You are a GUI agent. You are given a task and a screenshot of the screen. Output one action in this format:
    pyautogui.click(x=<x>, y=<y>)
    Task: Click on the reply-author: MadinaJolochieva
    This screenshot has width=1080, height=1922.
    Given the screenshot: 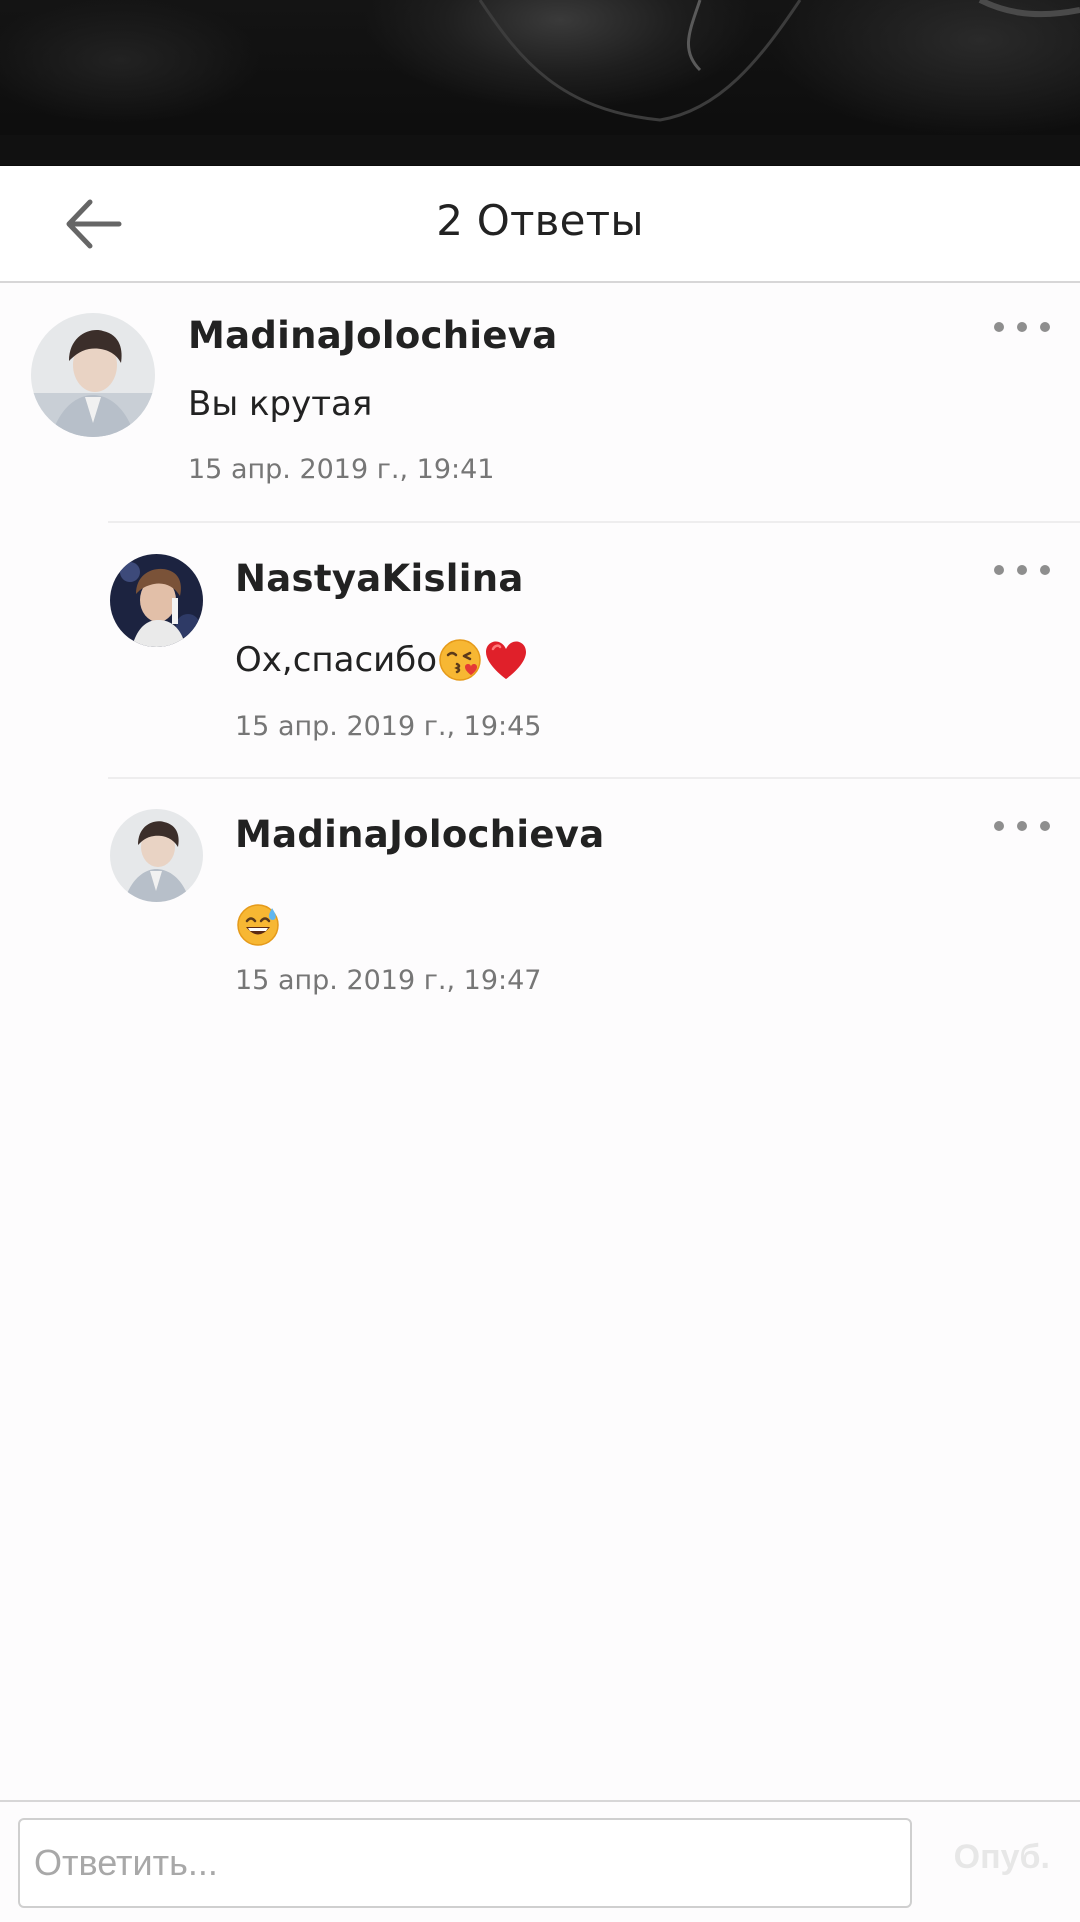 What is the action you would take?
    pyautogui.click(x=420, y=834)
    